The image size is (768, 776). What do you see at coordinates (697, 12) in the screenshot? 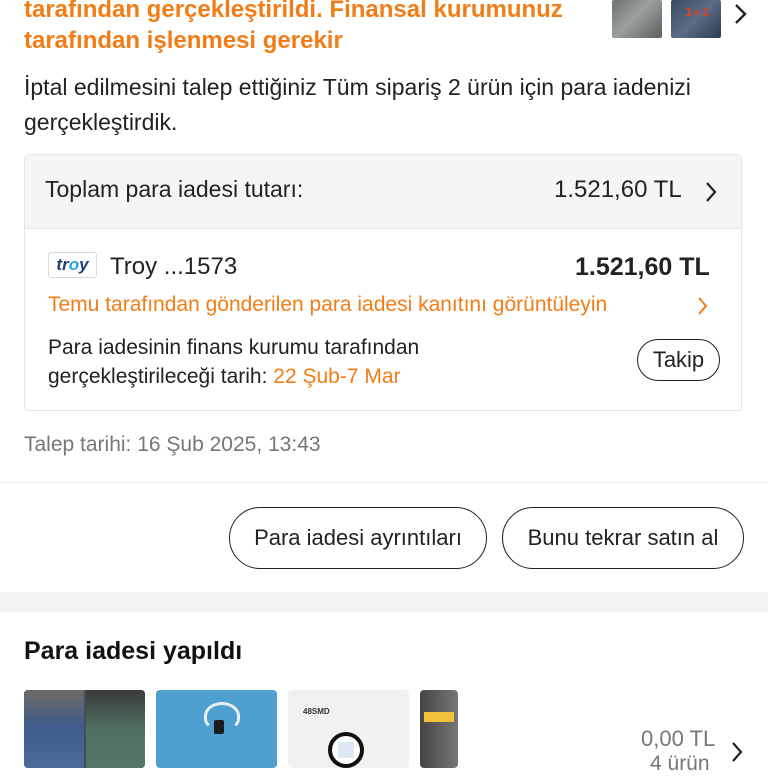
I see `thumbnail-badge: 1+1` at bounding box center [697, 12].